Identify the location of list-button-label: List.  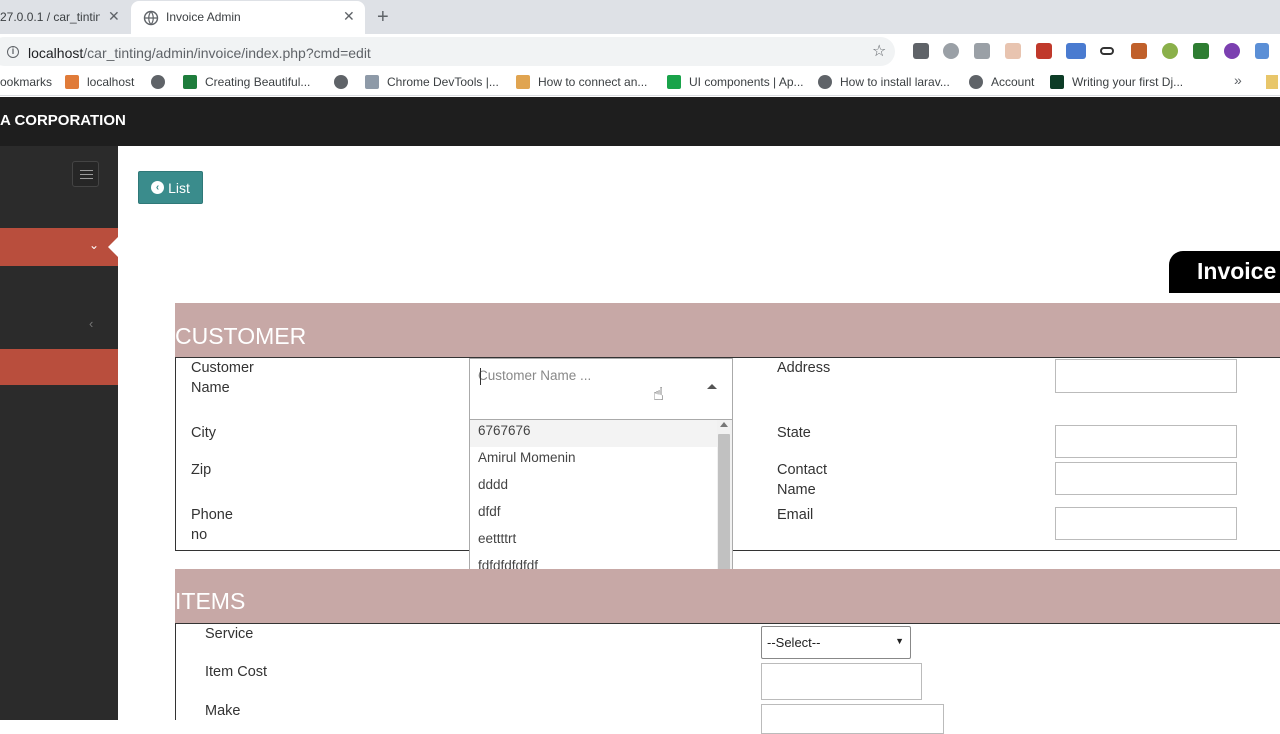
(179, 187).